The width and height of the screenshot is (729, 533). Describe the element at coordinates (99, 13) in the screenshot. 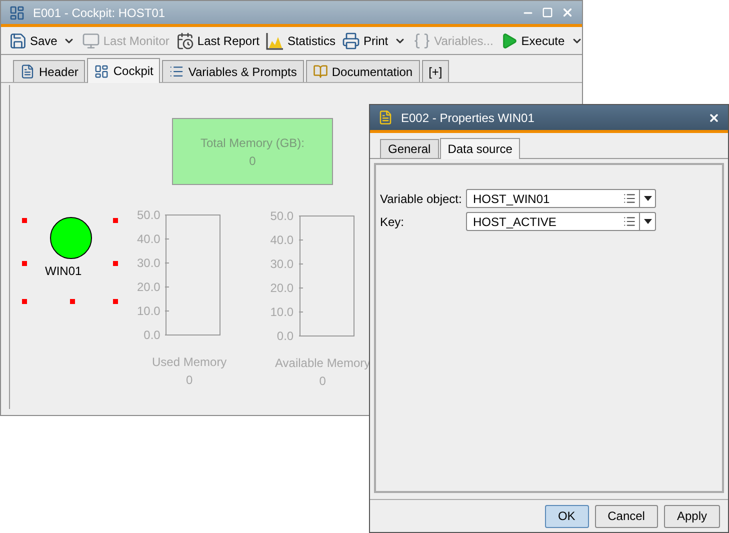

I see `window-title: E001 - Cockpit: HOST01` at that location.